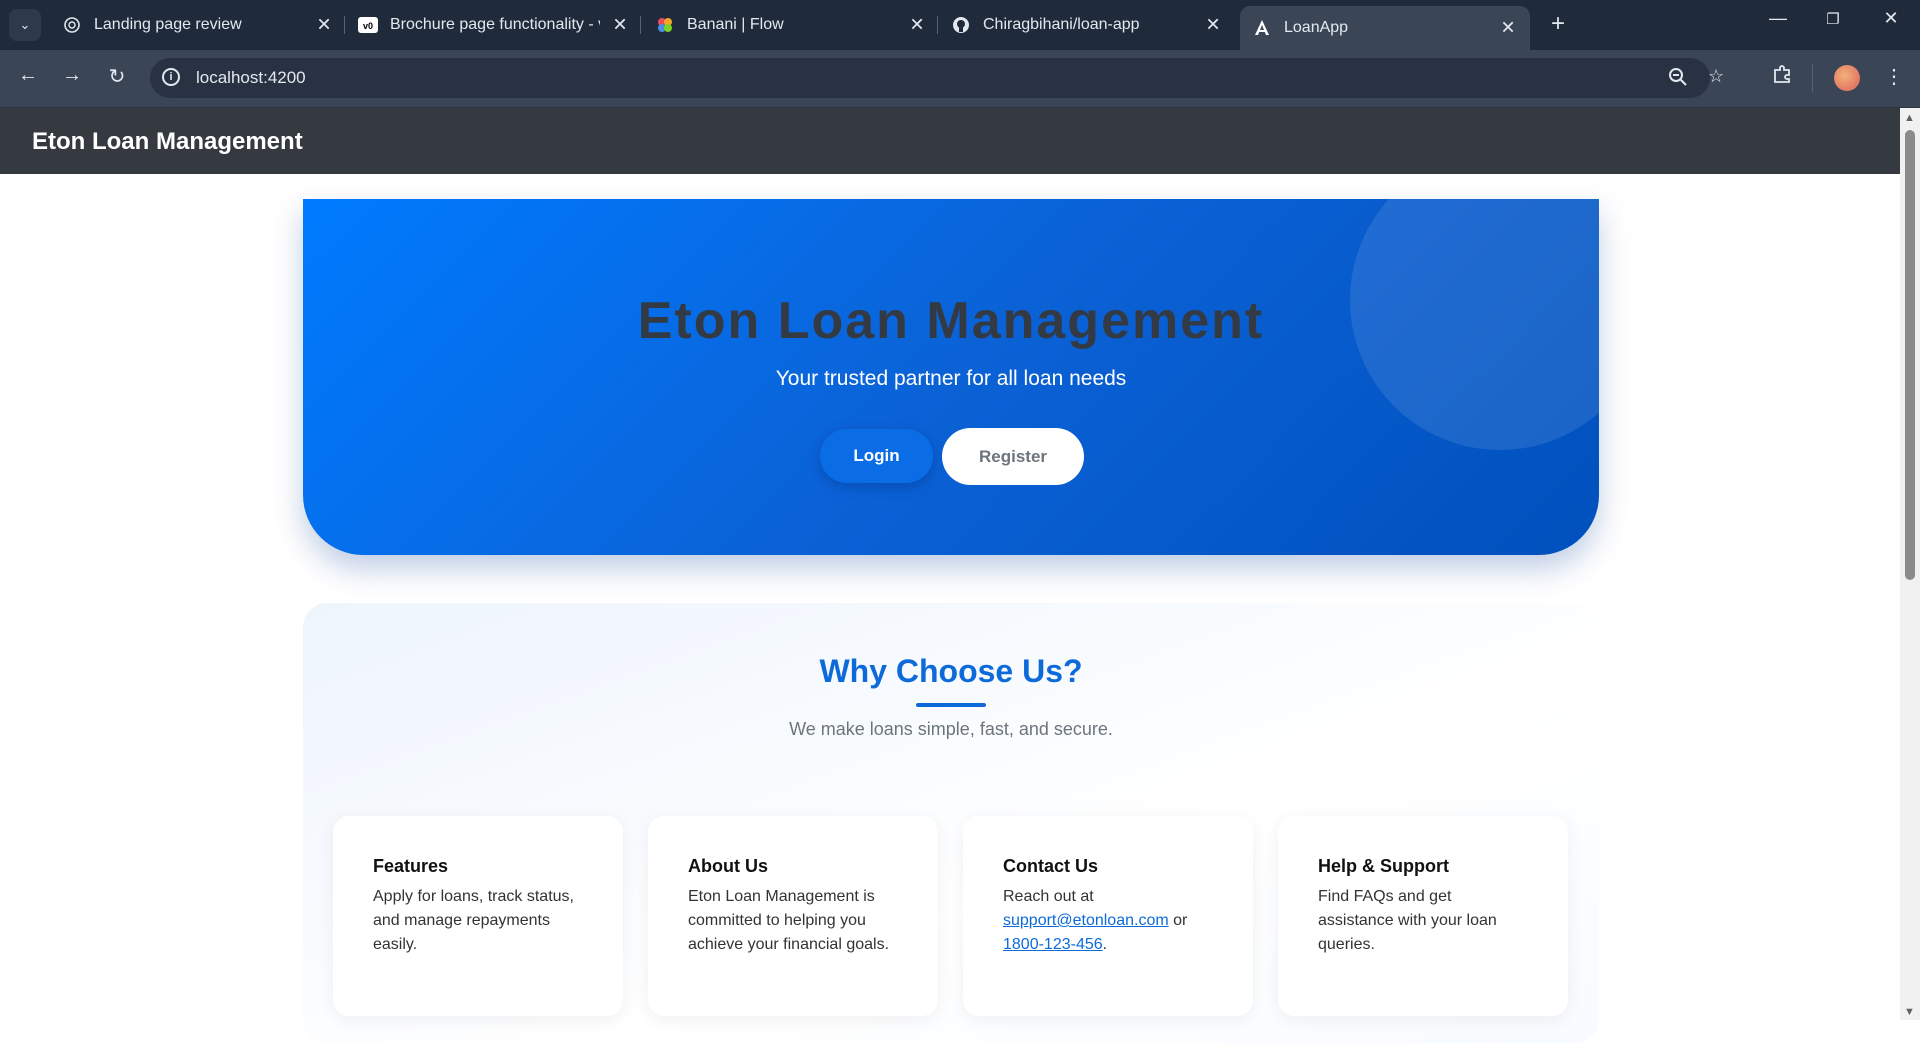 The height and width of the screenshot is (1043, 1920). Describe the element at coordinates (1048, 896) in the screenshot. I see `contact-text-prefix: Reach out at` at that location.